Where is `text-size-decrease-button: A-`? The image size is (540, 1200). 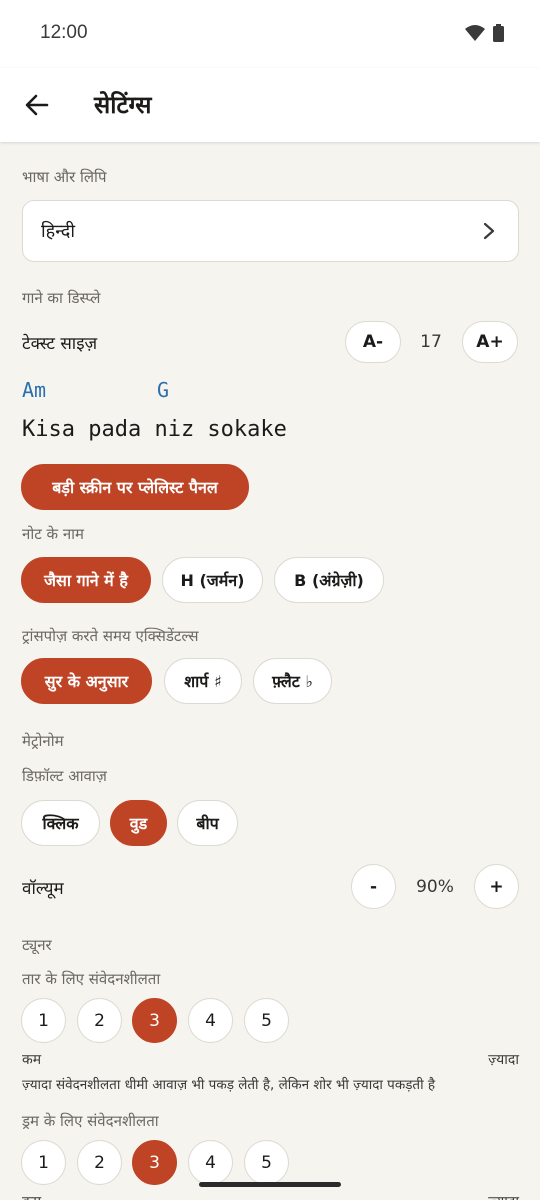
text-size-decrease-button: A- is located at coordinates (373, 342).